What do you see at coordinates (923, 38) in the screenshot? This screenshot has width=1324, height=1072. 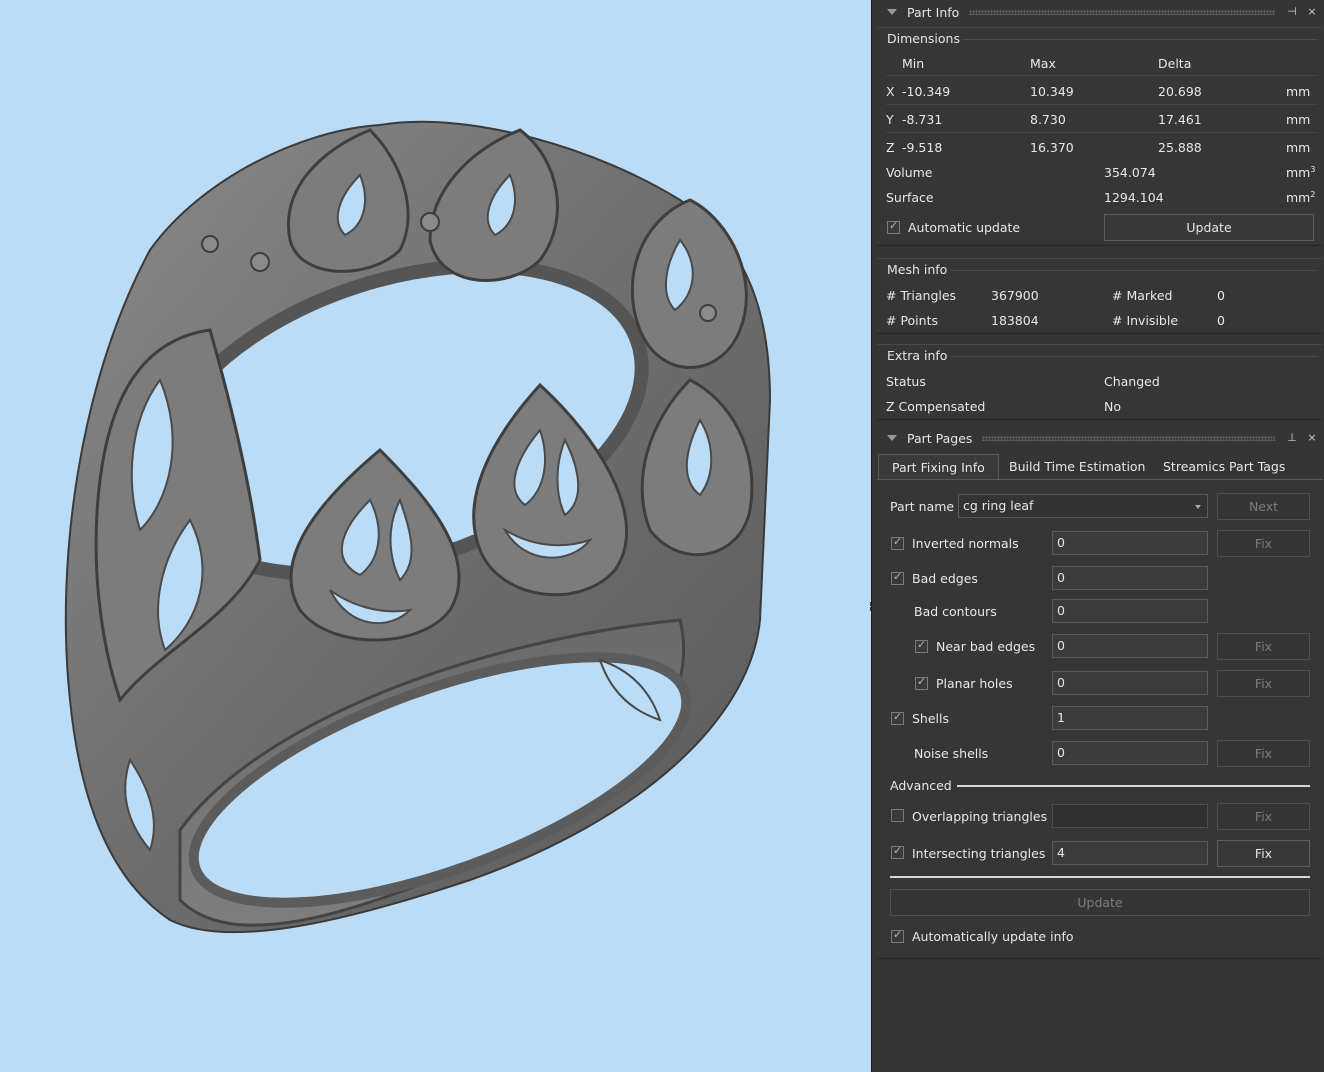 I see `dimensions-label: Dimensions` at bounding box center [923, 38].